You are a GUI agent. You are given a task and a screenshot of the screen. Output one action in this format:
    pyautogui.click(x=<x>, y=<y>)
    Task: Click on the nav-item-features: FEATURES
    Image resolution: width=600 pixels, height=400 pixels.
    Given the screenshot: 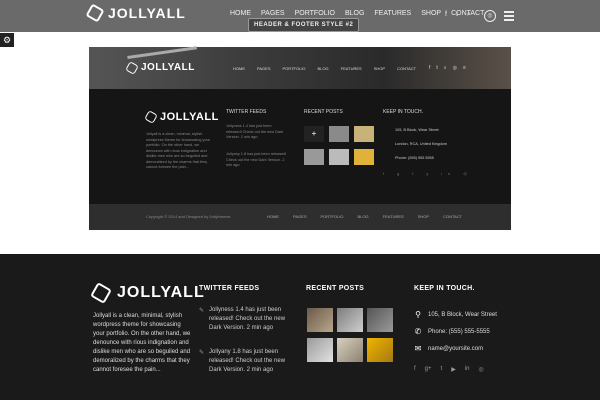 What is the action you would take?
    pyautogui.click(x=392, y=13)
    